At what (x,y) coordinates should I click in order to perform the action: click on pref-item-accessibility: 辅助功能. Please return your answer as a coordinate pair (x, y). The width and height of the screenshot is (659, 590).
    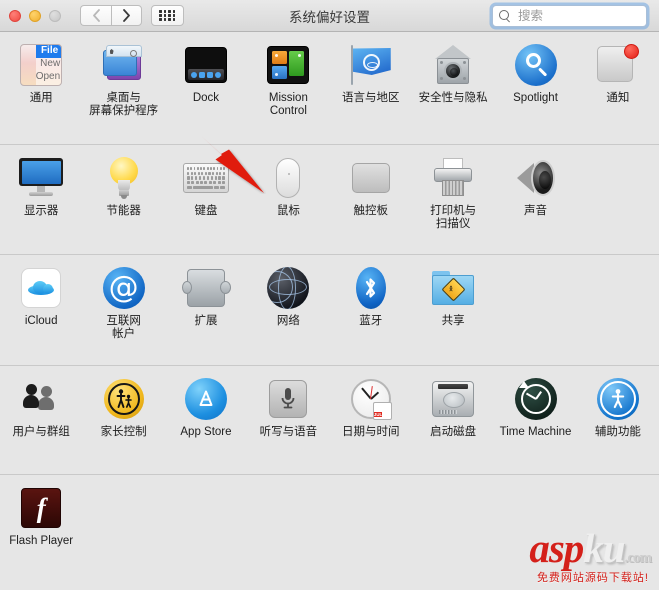
    Looking at the image, I should click on (618, 420).